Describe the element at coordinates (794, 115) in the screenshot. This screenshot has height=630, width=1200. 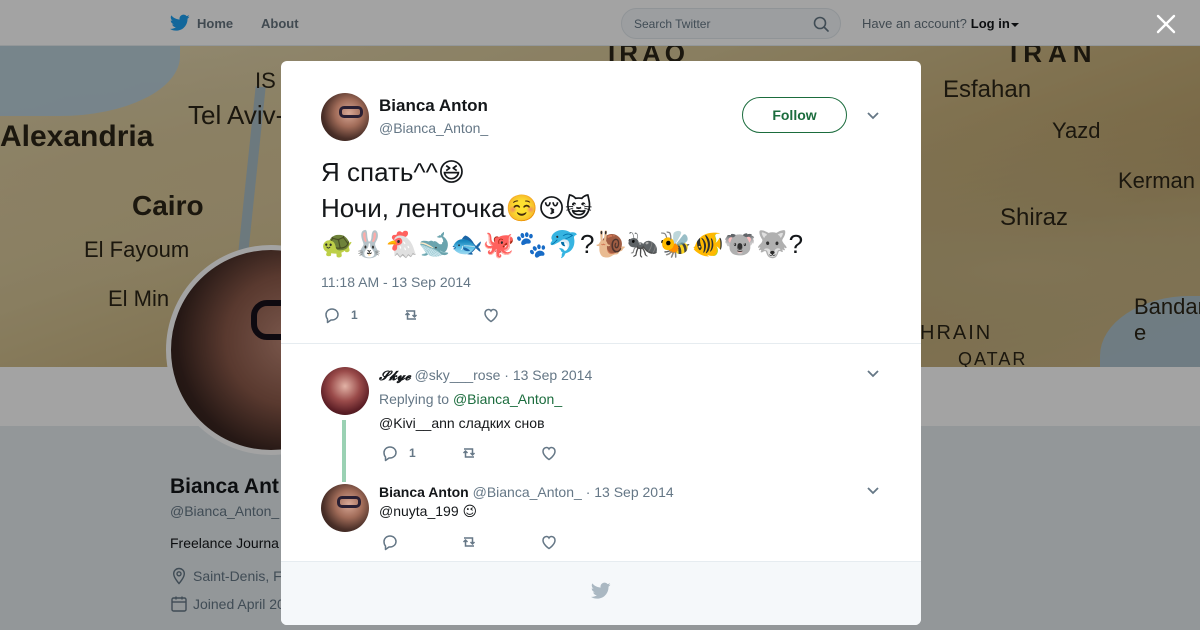
I see `follow-button: Follow` at that location.